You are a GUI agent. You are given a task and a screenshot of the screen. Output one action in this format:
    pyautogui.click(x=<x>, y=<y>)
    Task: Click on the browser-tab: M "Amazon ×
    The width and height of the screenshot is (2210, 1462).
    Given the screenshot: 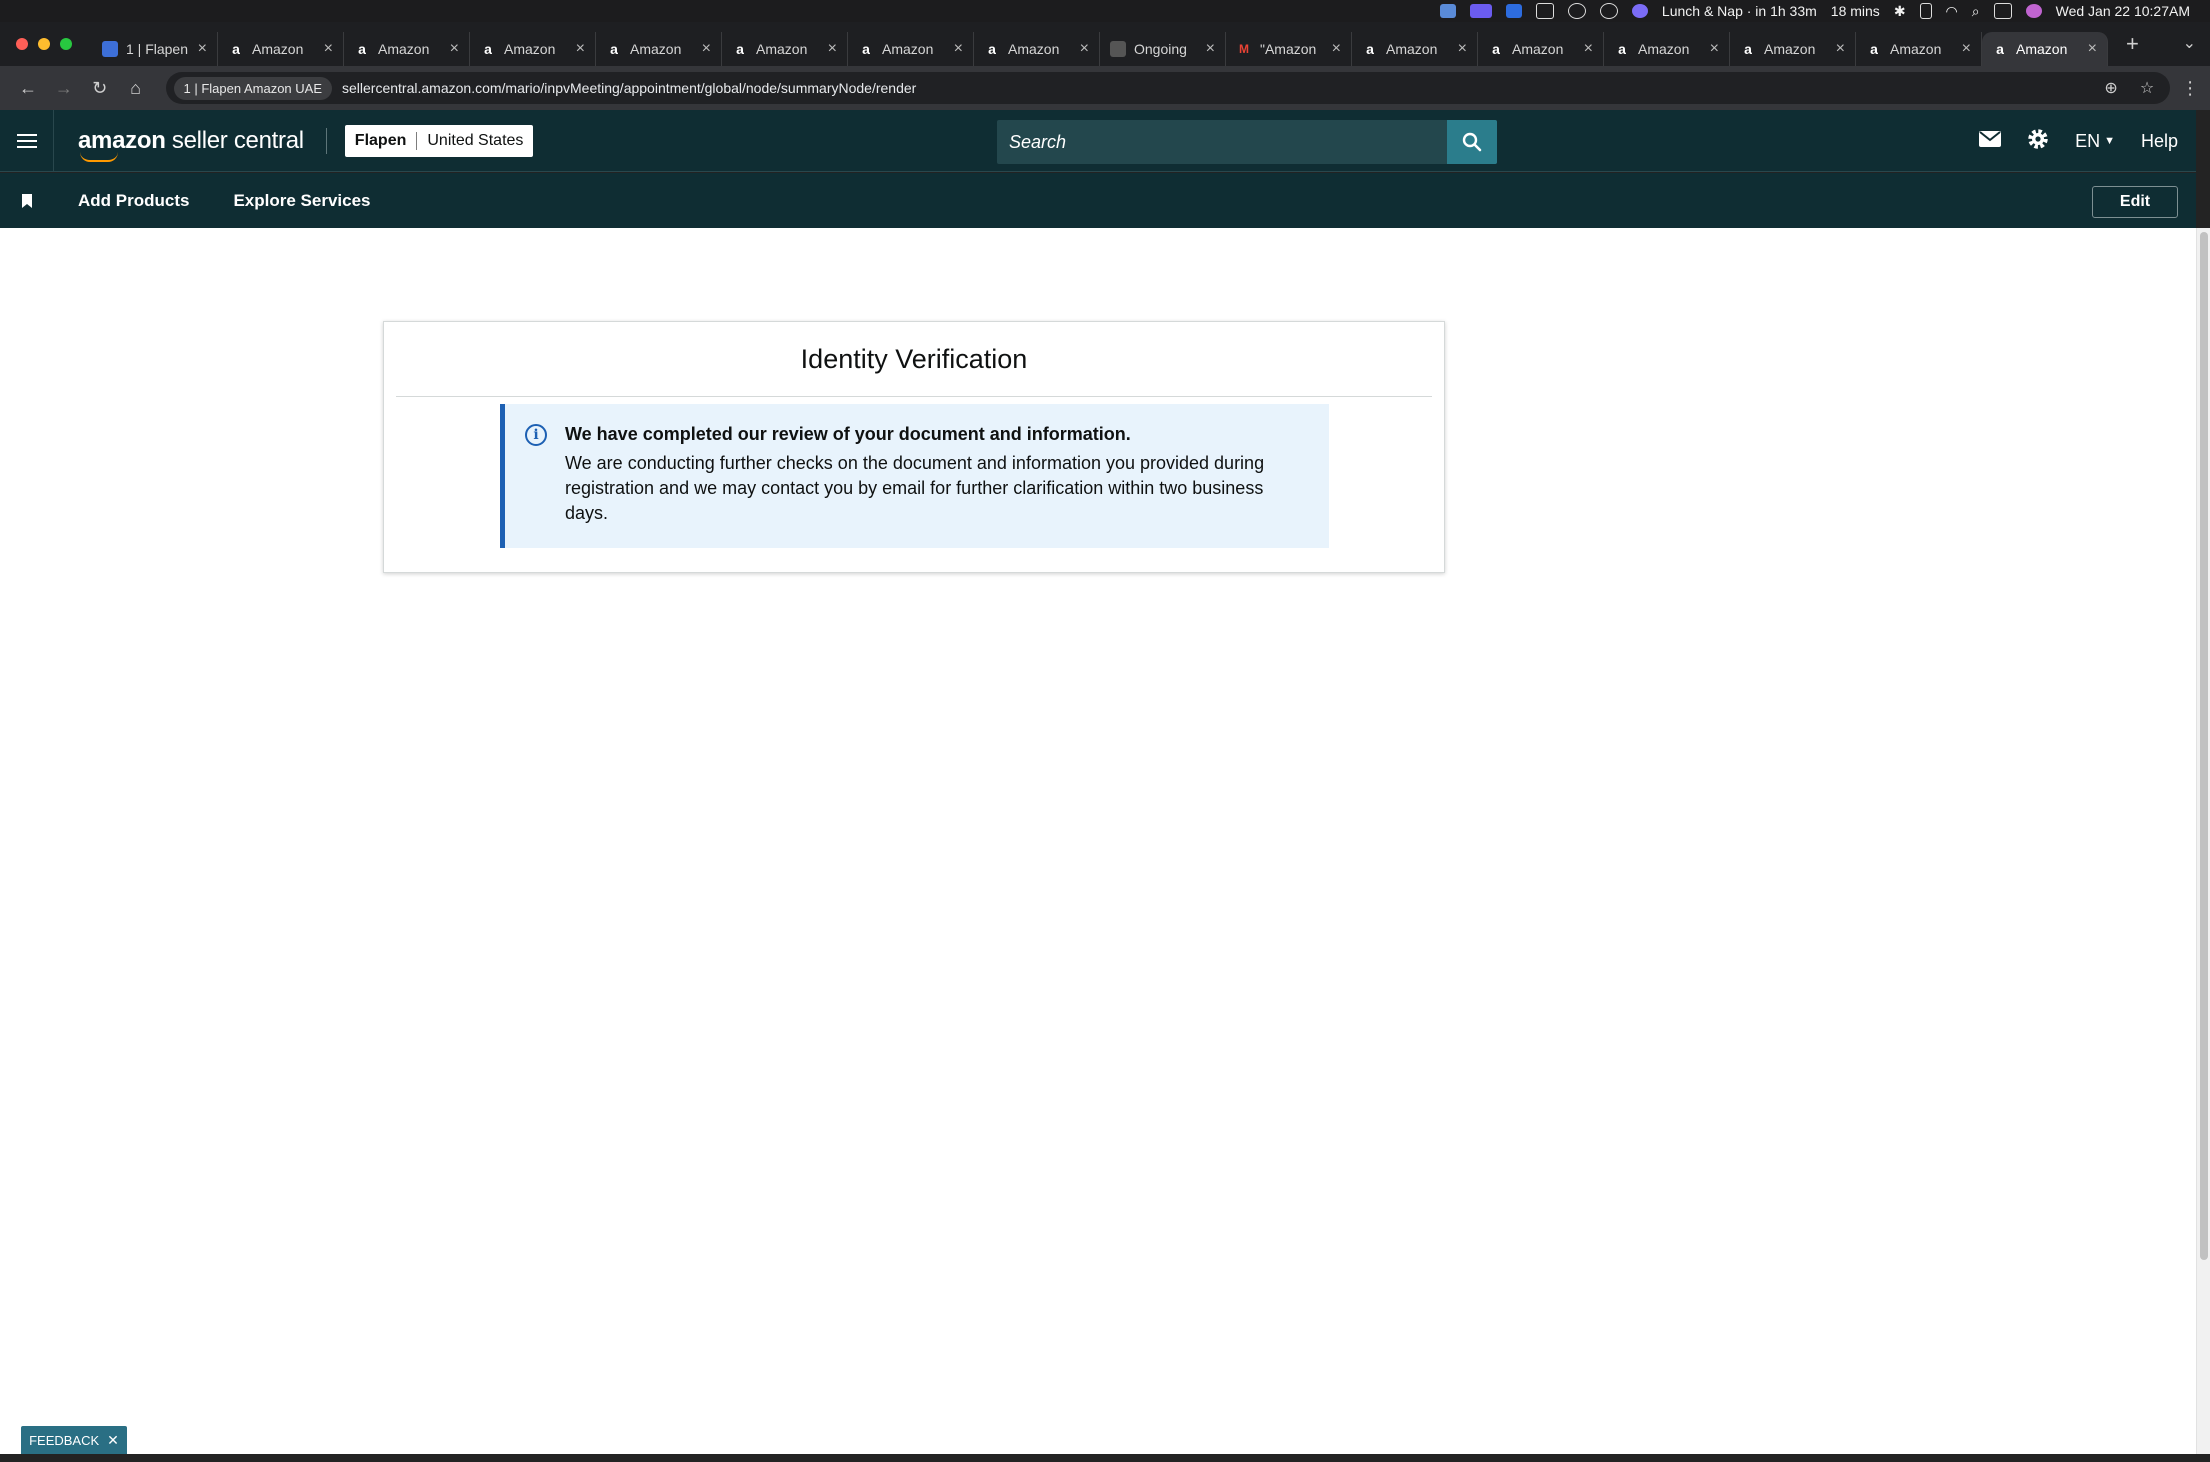 What is the action you would take?
    pyautogui.click(x=1289, y=49)
    